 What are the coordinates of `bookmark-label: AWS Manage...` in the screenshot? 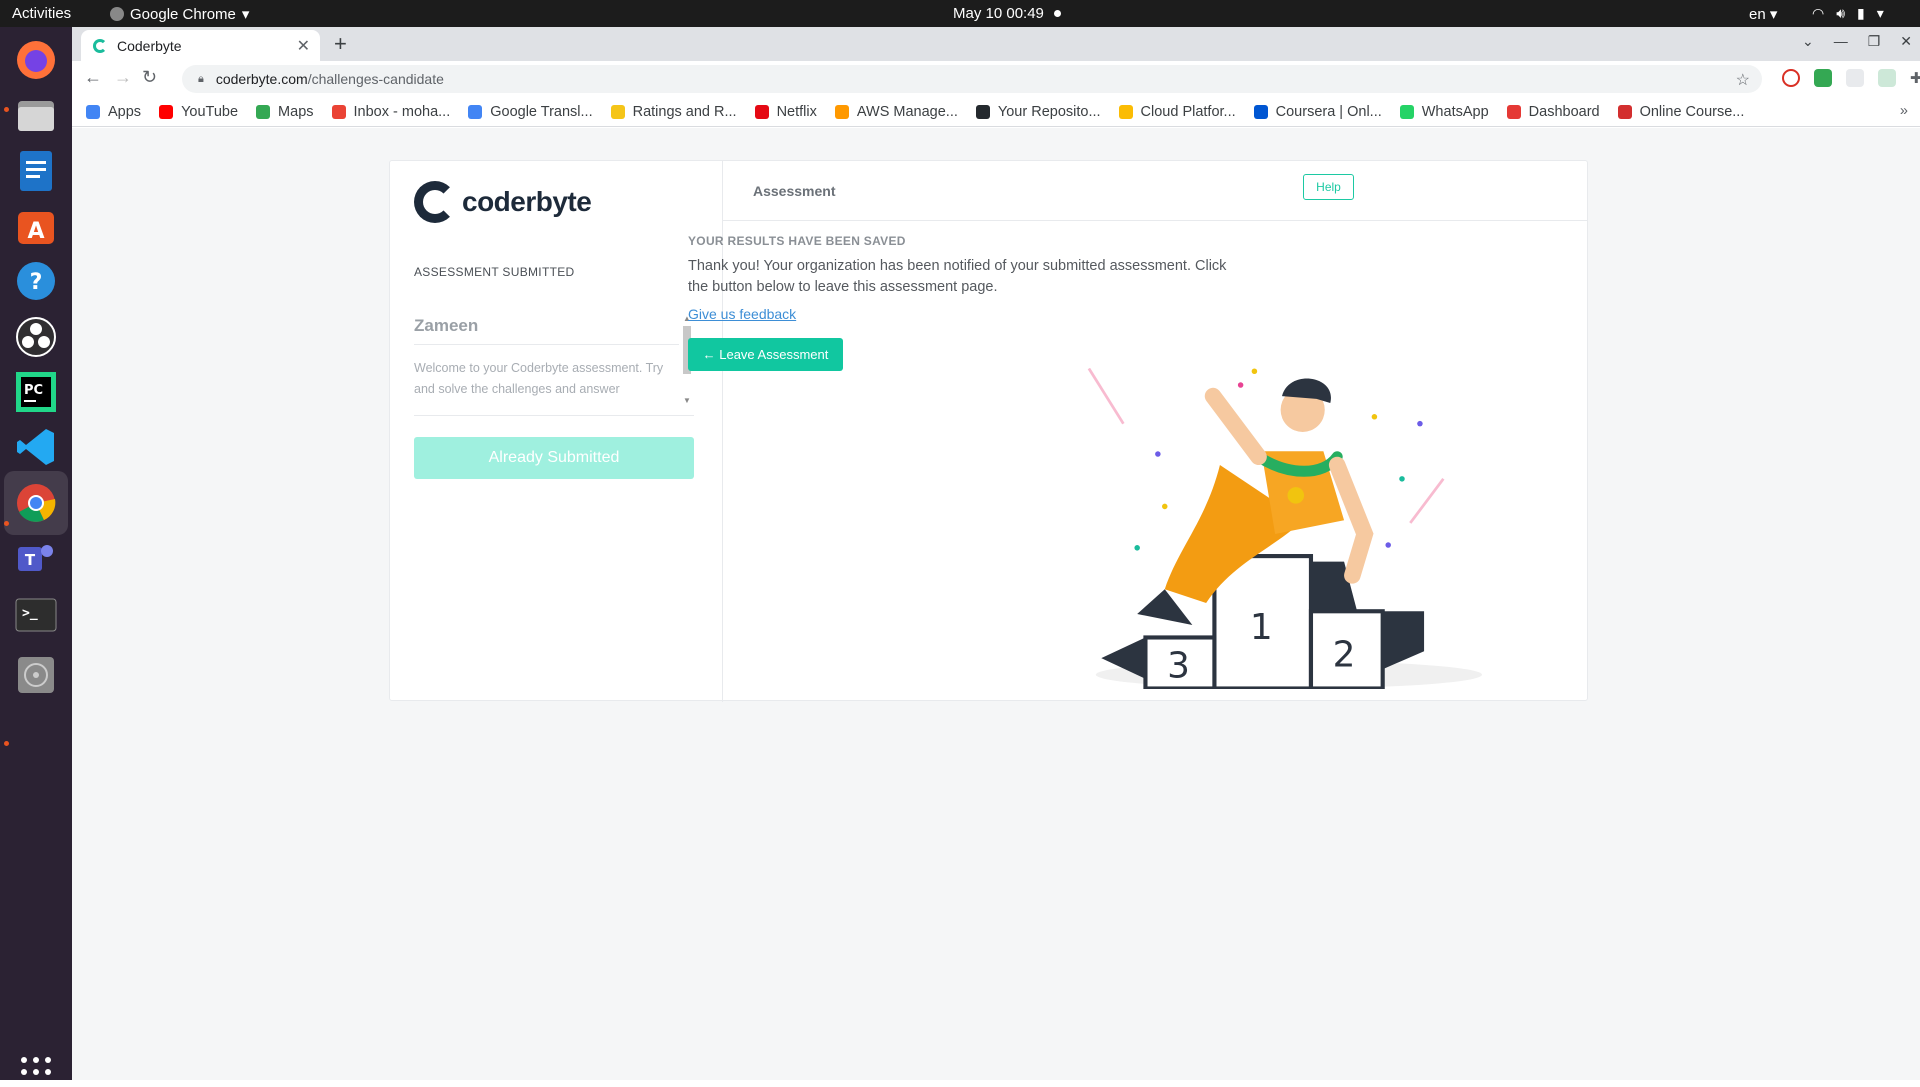 It's located at (907, 111).